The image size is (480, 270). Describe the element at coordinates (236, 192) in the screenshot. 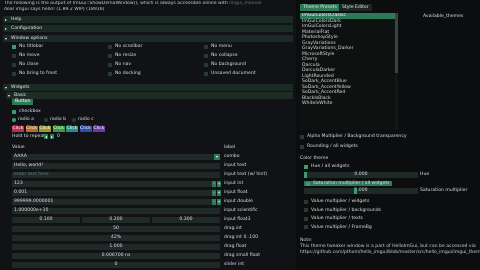

I see `input-float-label: input float` at that location.